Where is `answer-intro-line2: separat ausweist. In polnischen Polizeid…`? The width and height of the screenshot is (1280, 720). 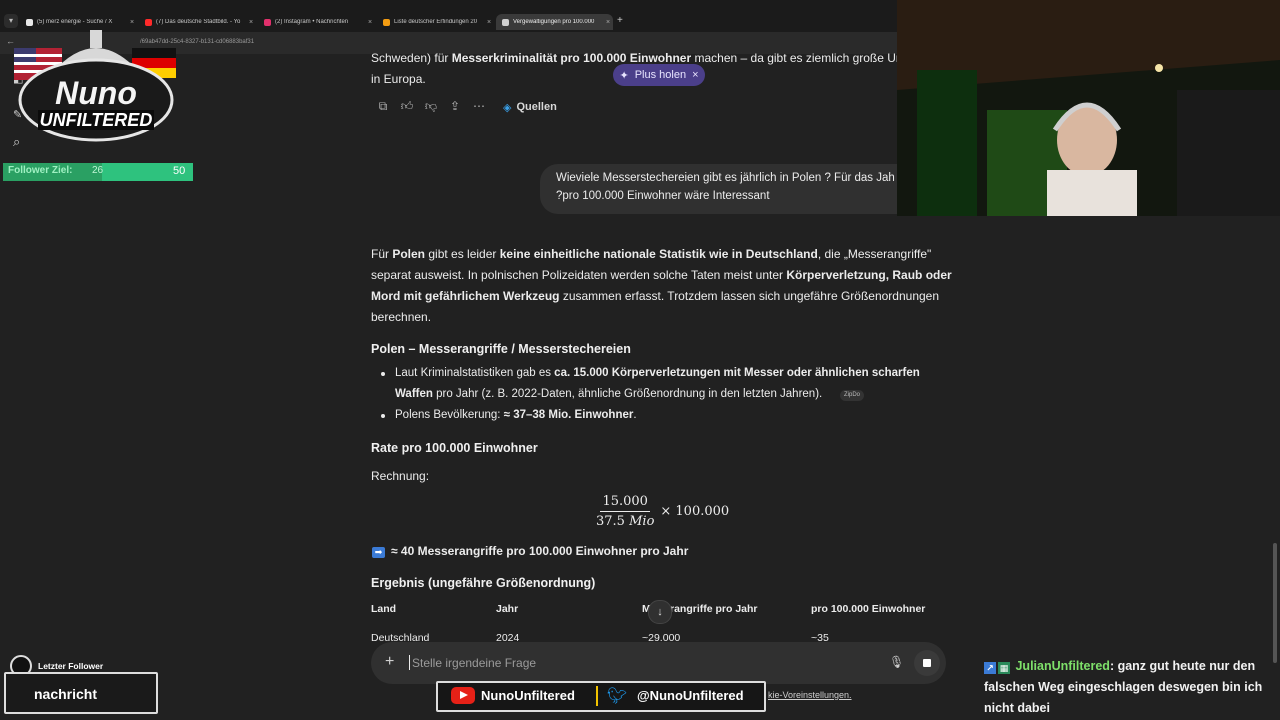 answer-intro-line2: separat ausweist. In polnischen Polizeid… is located at coordinates (661, 275).